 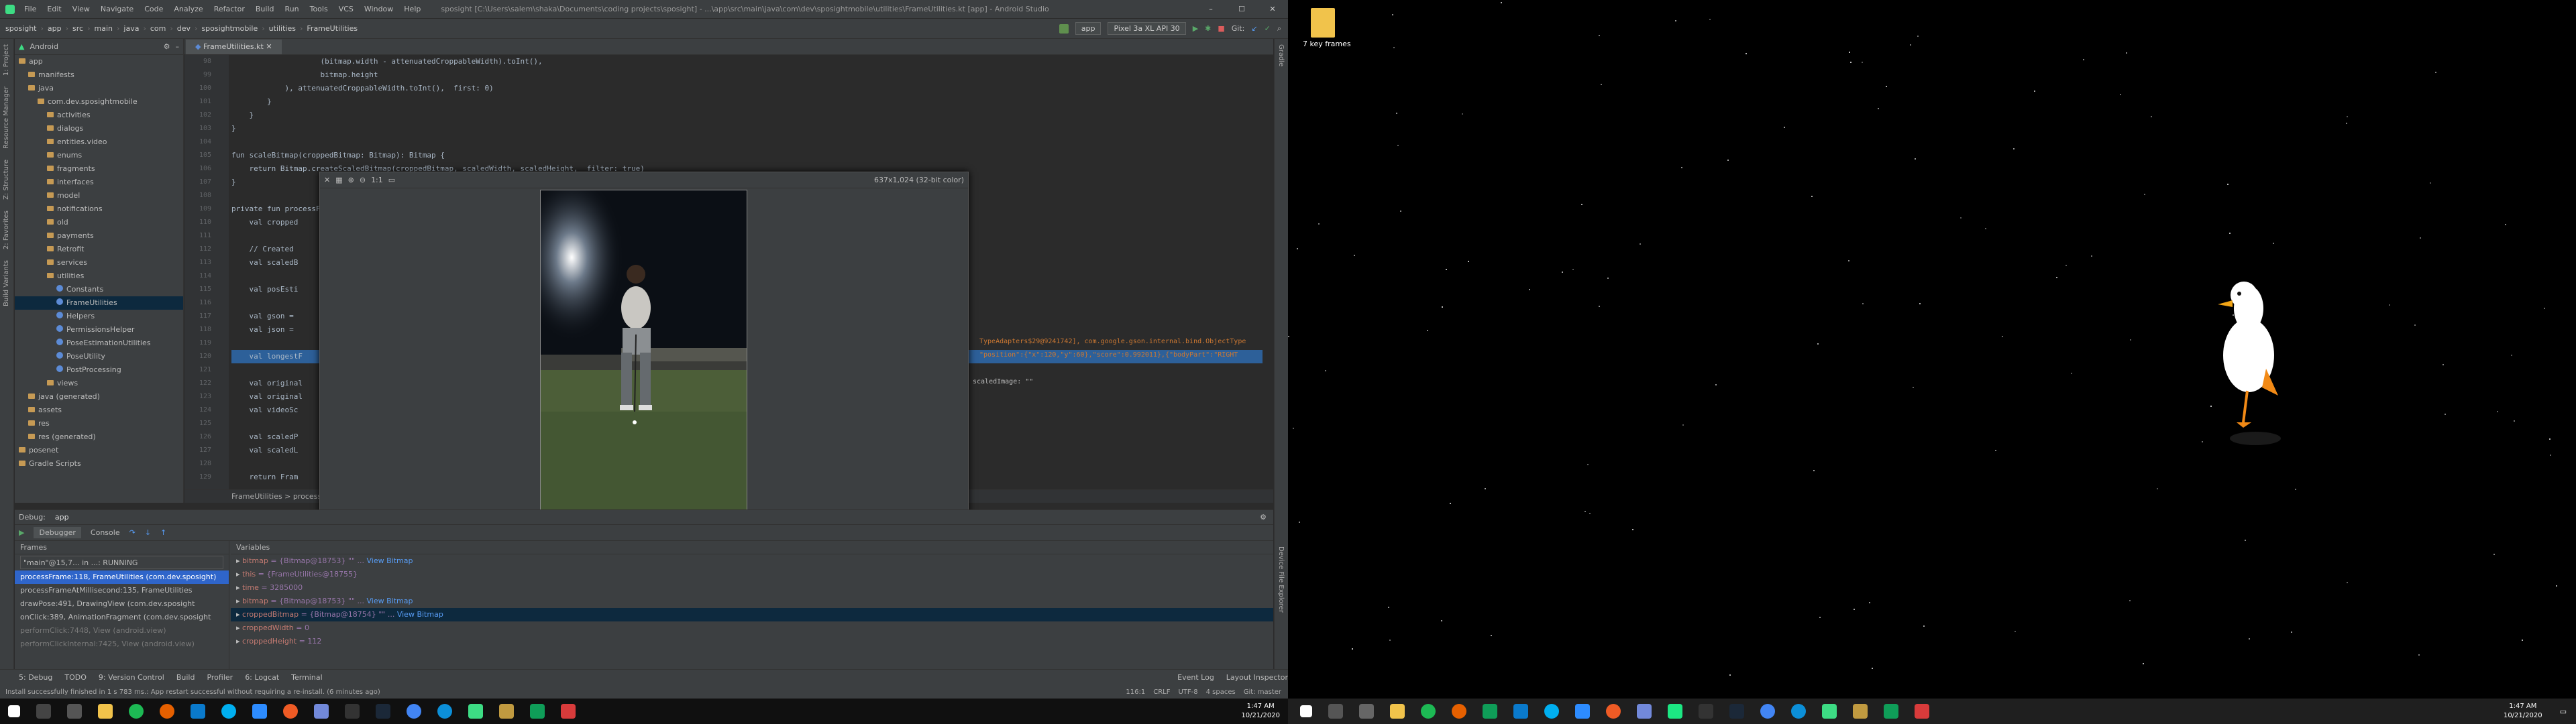 I want to click on git-branch: Git: master, so click(x=1262, y=692).